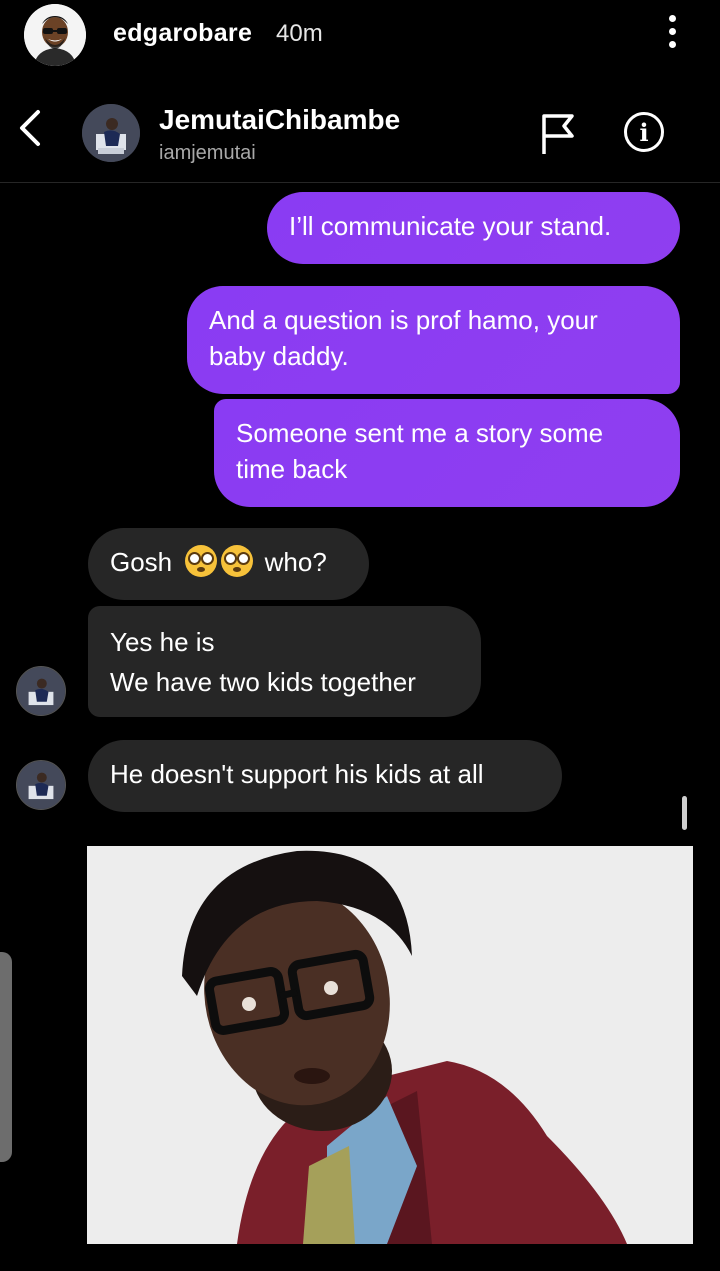 The image size is (720, 1271). What do you see at coordinates (182, 33) in the screenshot?
I see `story-username: edgarobare` at bounding box center [182, 33].